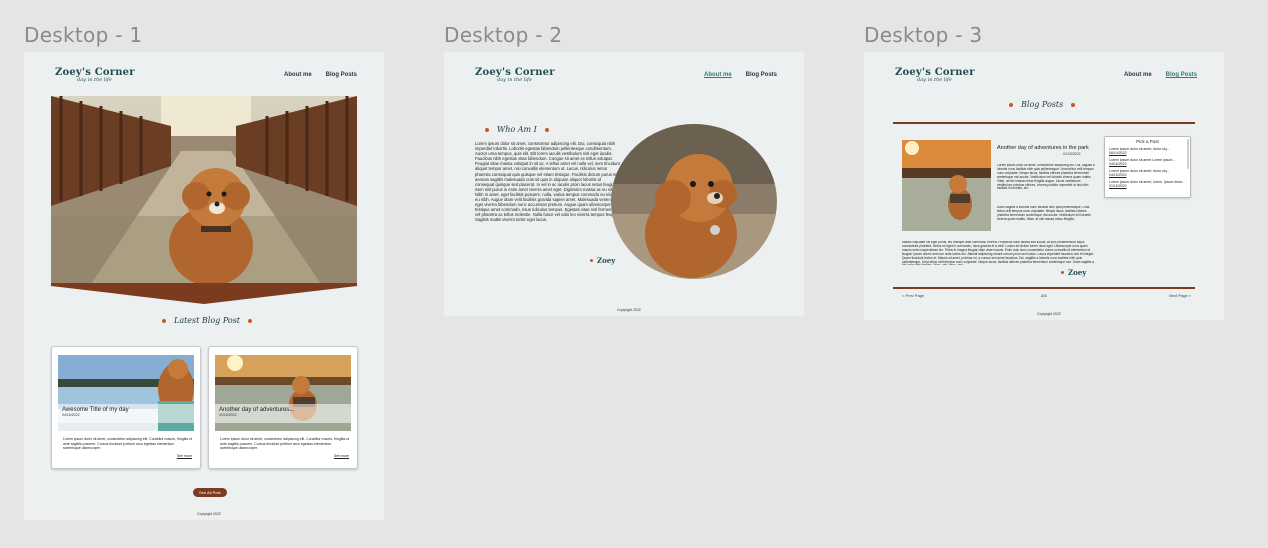 This screenshot has height=548, width=1268. What do you see at coordinates (1073, 272) in the screenshot?
I see `post-signature: Zoey` at bounding box center [1073, 272].